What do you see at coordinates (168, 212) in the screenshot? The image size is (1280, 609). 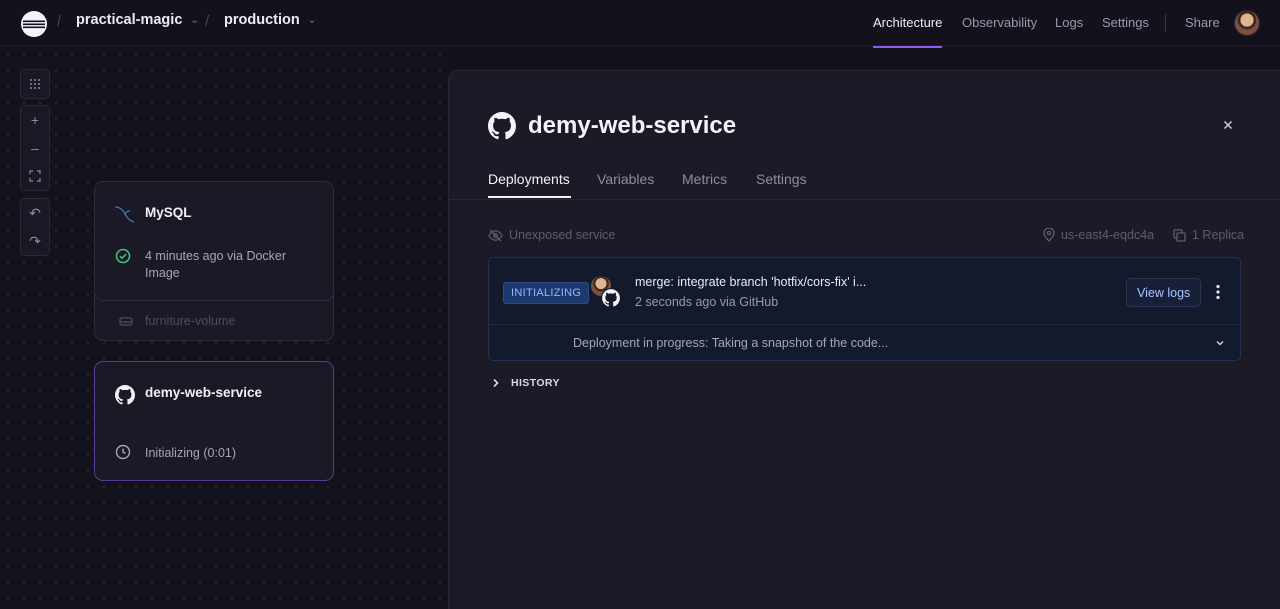 I see `service-name: MySQL` at bounding box center [168, 212].